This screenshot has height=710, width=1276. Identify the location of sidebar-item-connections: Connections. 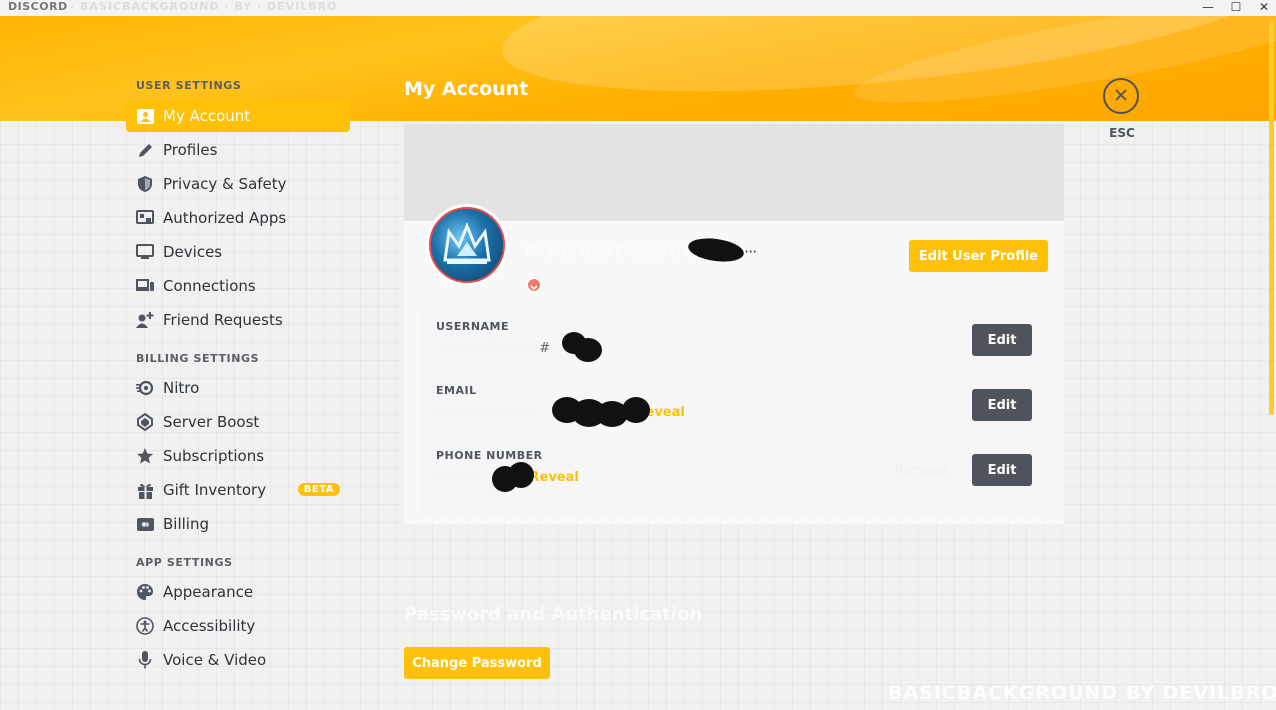
(238, 286).